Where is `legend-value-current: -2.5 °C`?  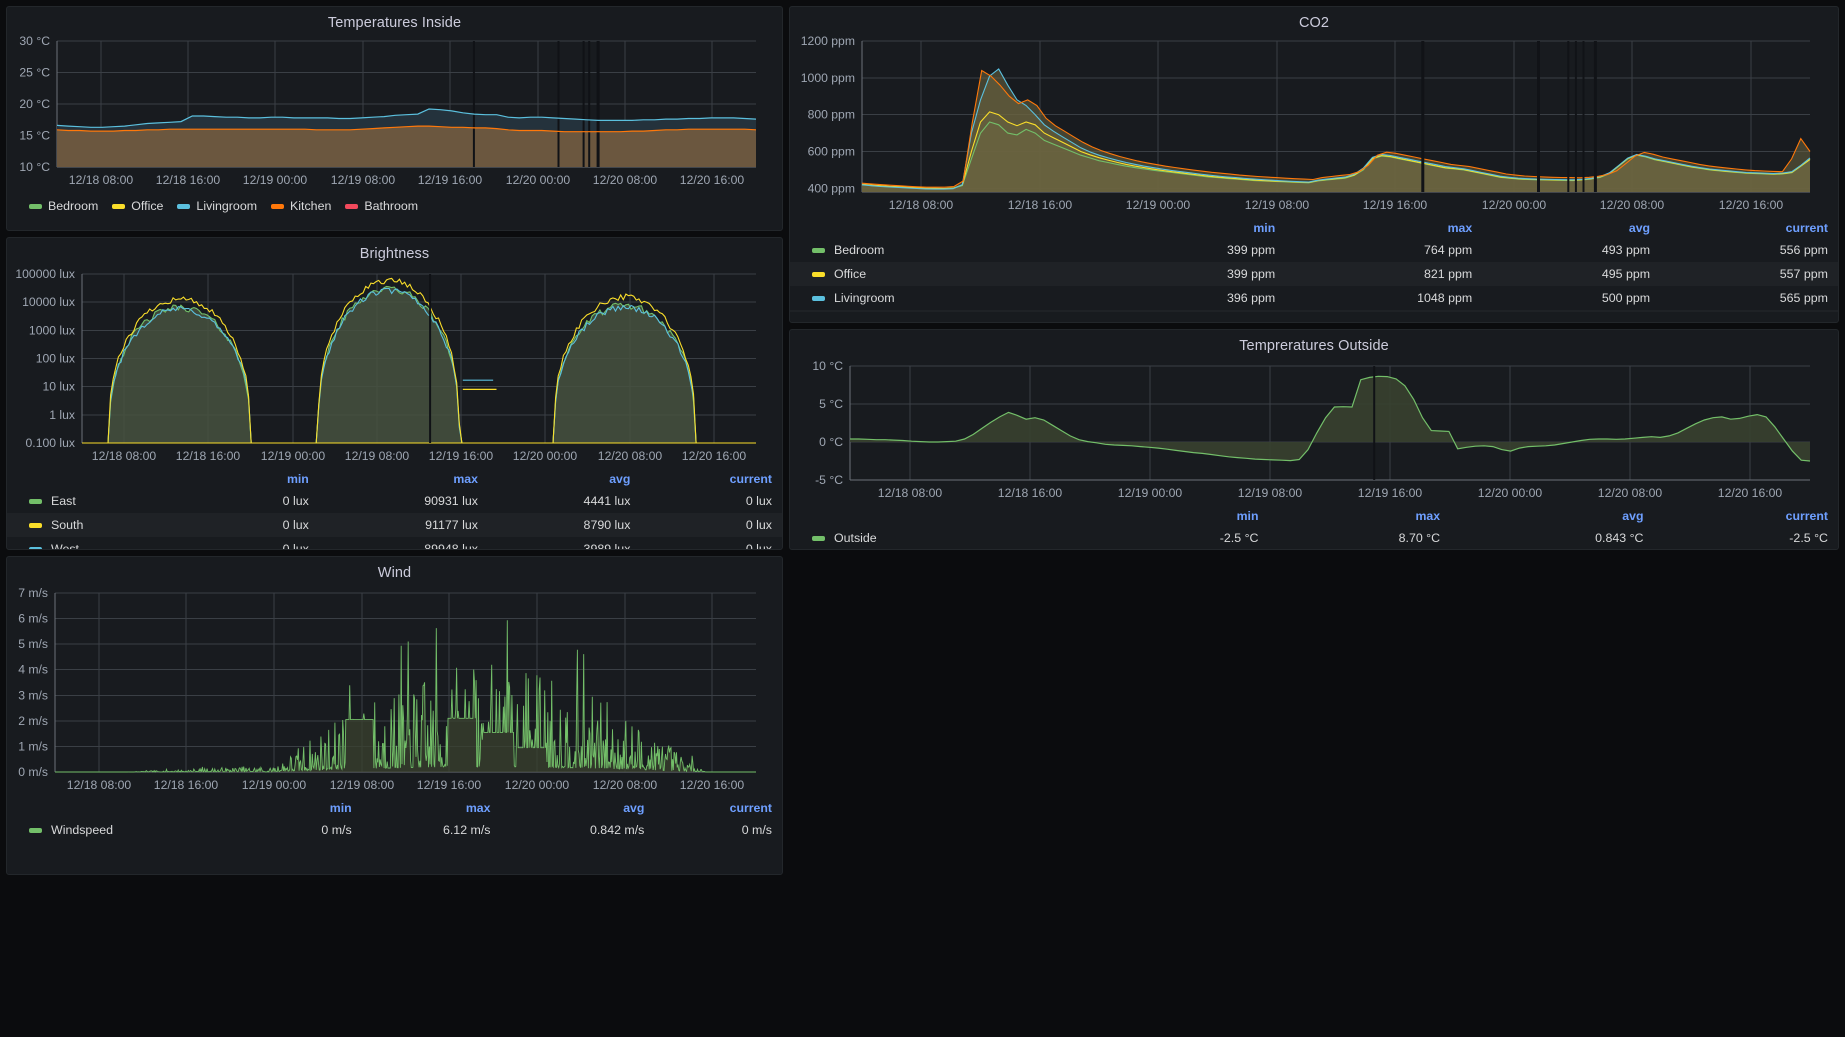 legend-value-current: -2.5 °C is located at coordinates (1808, 538).